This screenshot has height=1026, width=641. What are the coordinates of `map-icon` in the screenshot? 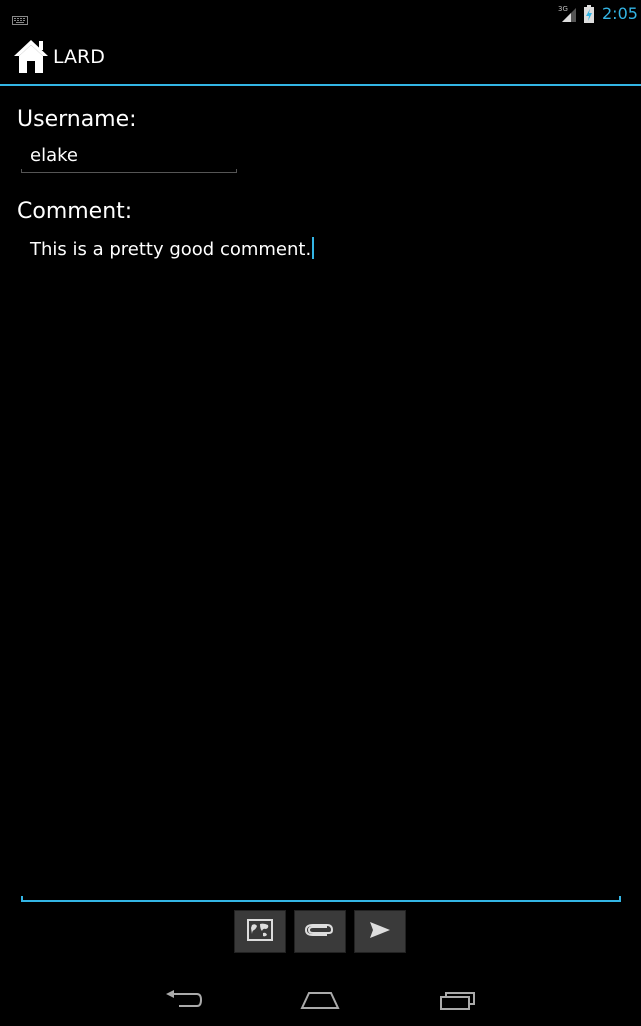 It's located at (260, 931).